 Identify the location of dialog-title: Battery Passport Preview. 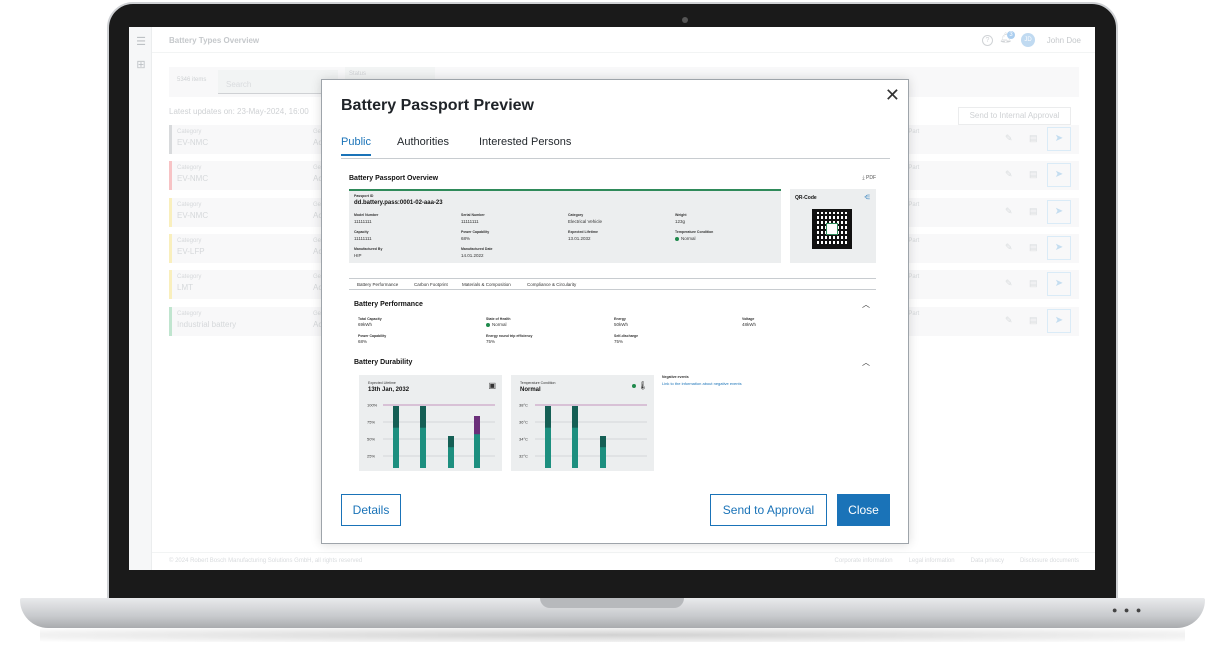
(437, 105).